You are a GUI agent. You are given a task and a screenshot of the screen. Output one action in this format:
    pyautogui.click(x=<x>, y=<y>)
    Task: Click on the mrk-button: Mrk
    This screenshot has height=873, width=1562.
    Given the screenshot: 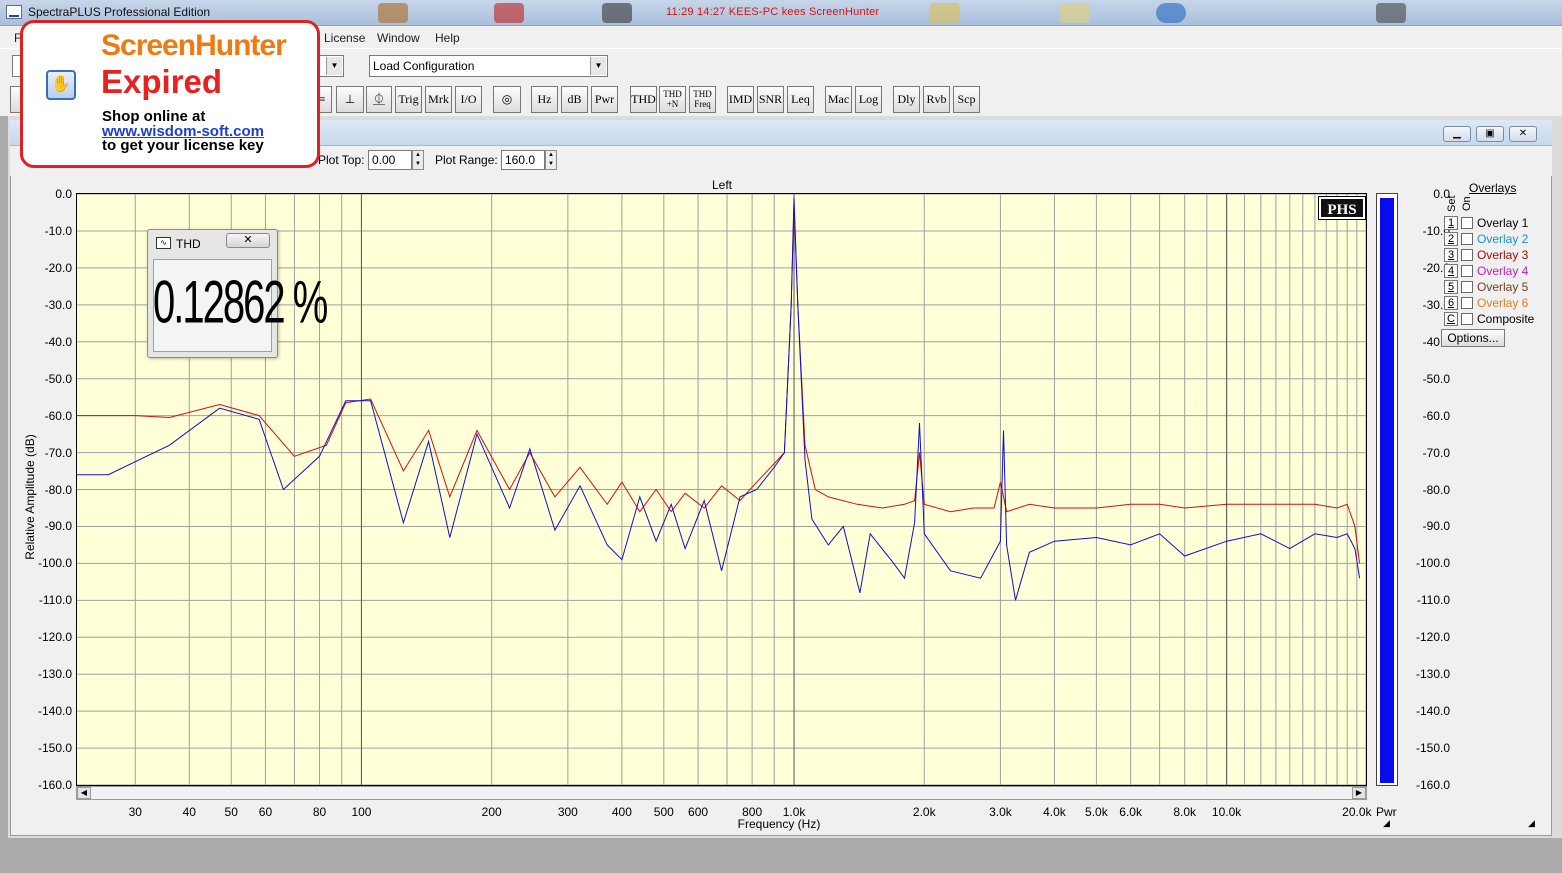 What is the action you would take?
    pyautogui.click(x=438, y=99)
    